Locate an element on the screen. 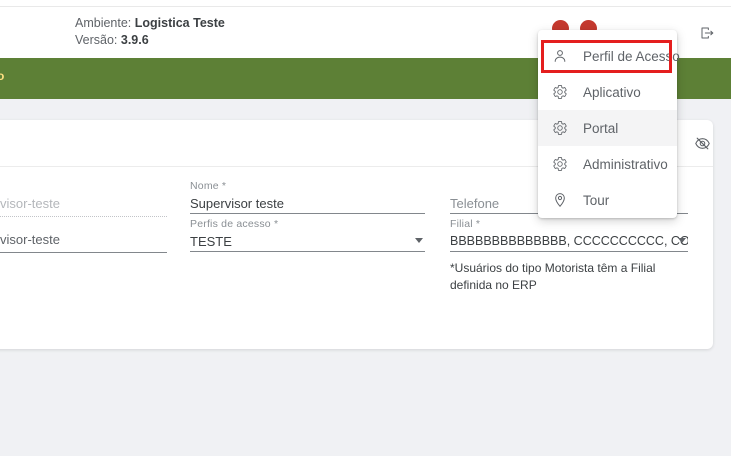  version-line: Versão: 3.9.6 is located at coordinates (150, 40).